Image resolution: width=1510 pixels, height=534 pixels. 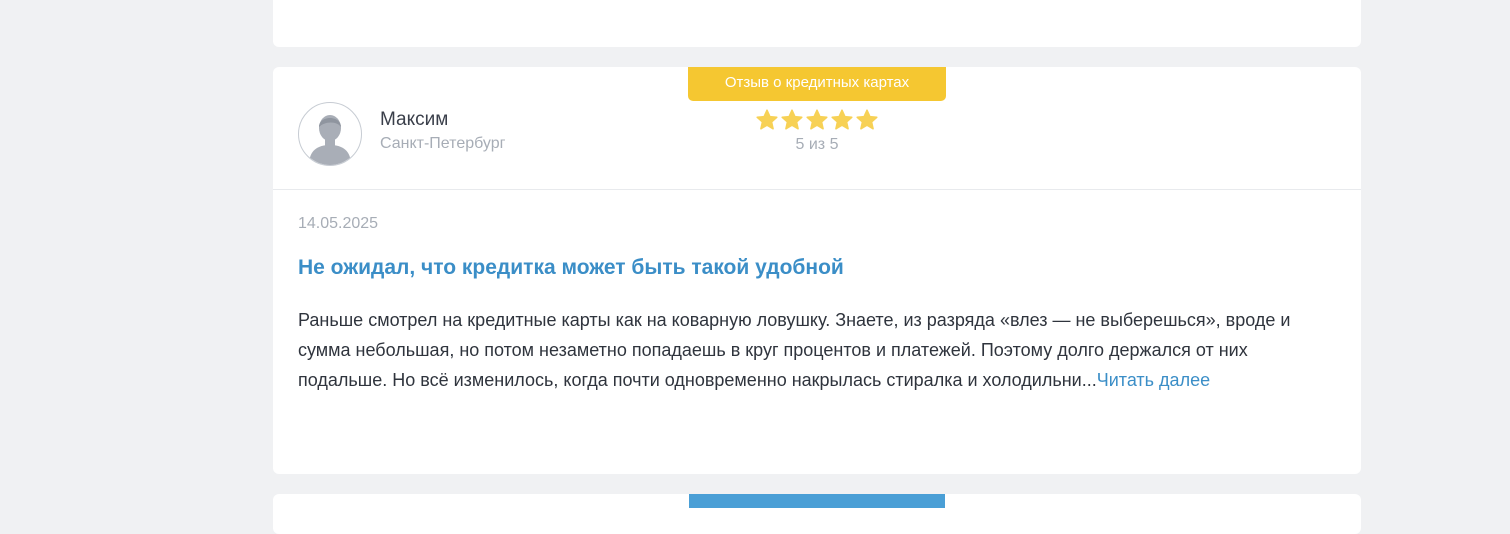 I want to click on next-review-category-badge, so click(x=817, y=501).